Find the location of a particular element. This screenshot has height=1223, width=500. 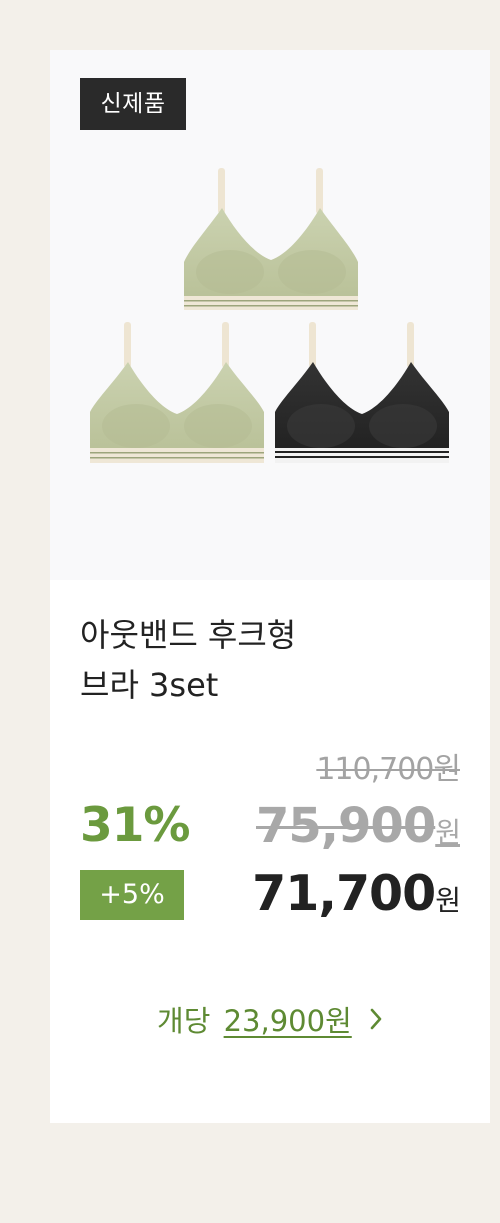

product-title-line-2: 브라 3set is located at coordinates (149, 685).